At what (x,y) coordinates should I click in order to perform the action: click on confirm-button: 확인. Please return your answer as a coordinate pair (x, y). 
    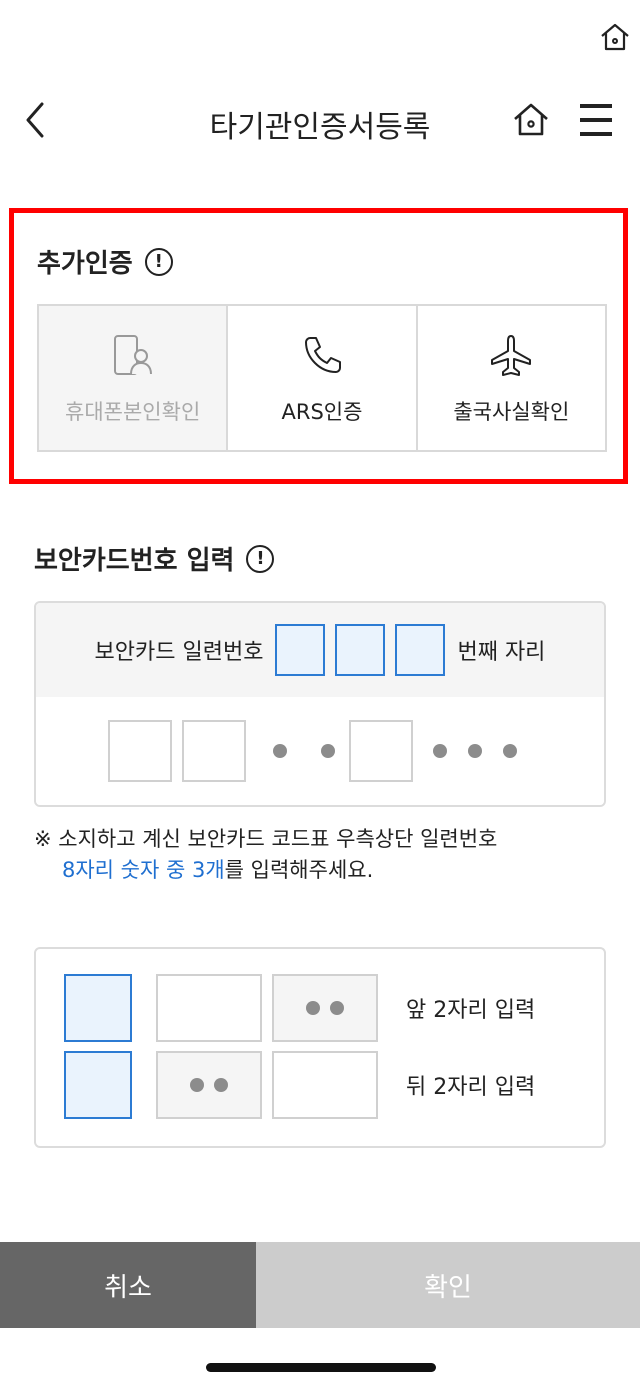
    Looking at the image, I should click on (448, 1285).